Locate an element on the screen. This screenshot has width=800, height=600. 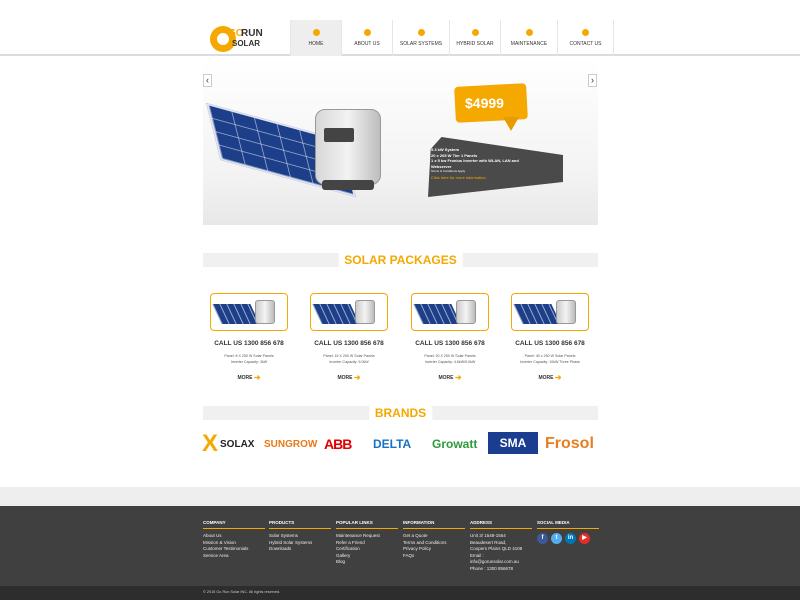
inverter-spec: Inverter Capacity: 4.6kW/5.0kW is located at coordinates (450, 362).